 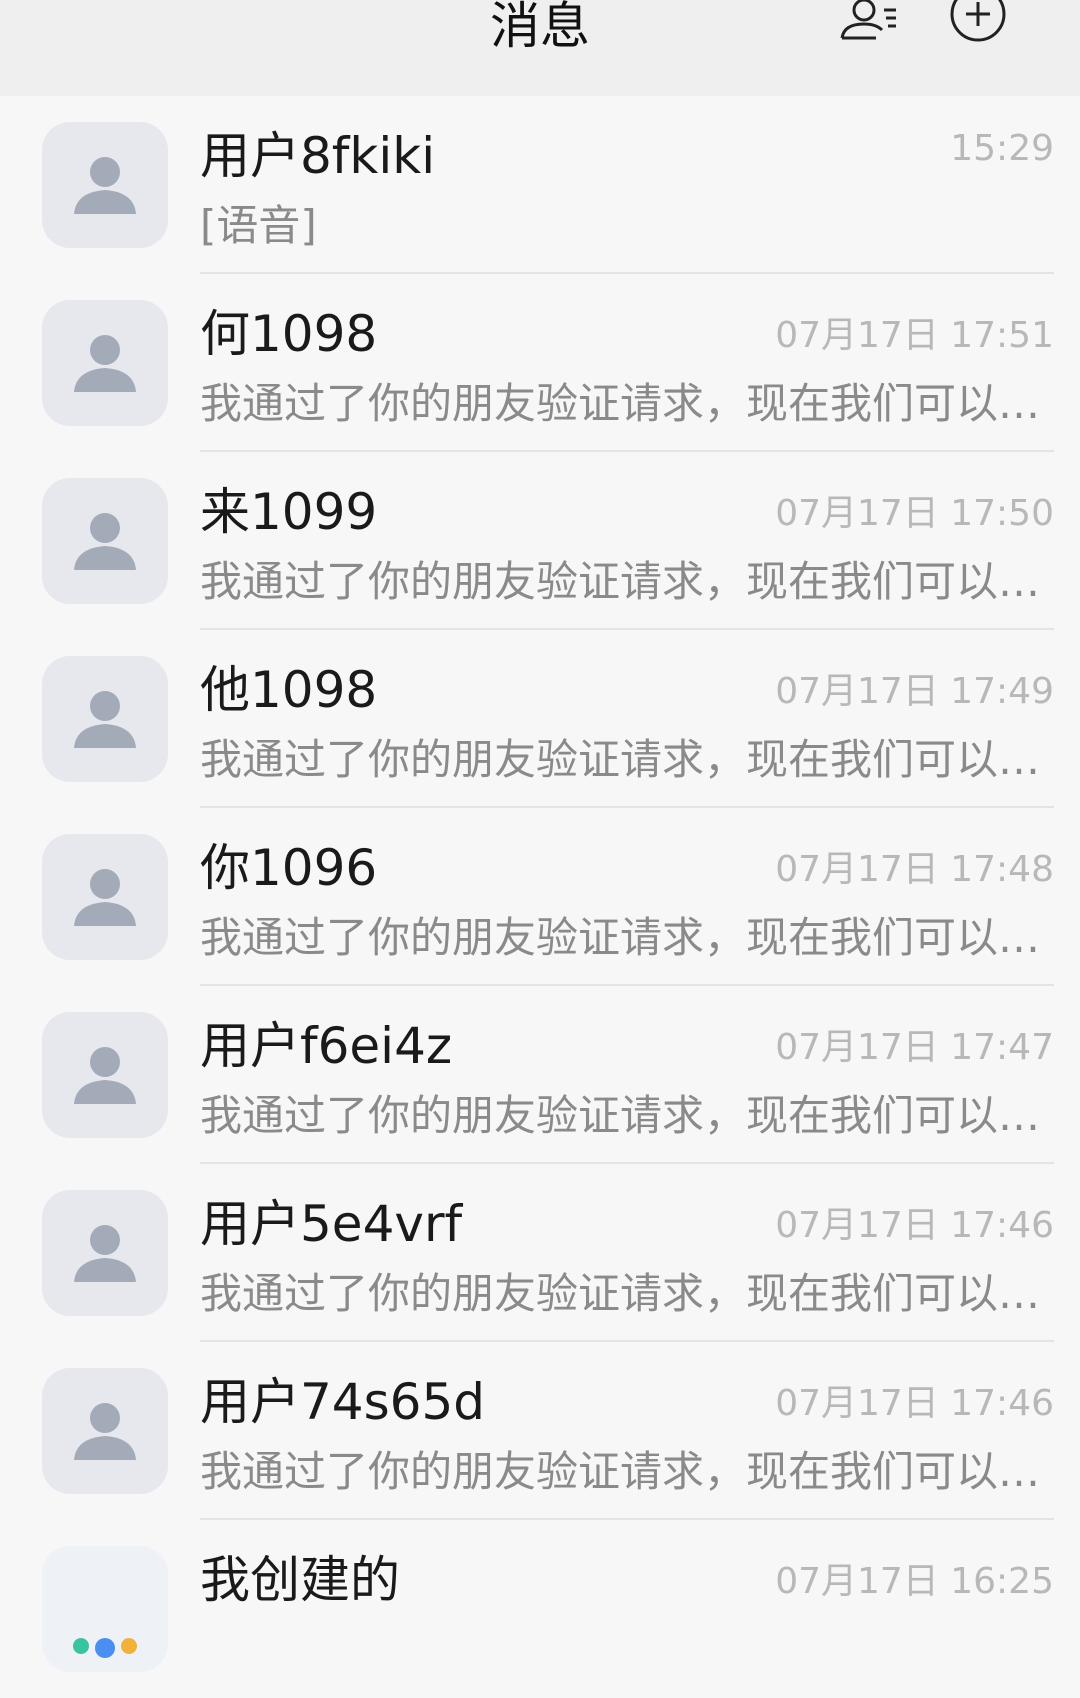 I want to click on conversation-item: 用户8fkiki 15:29 [语音], so click(x=540, y=185).